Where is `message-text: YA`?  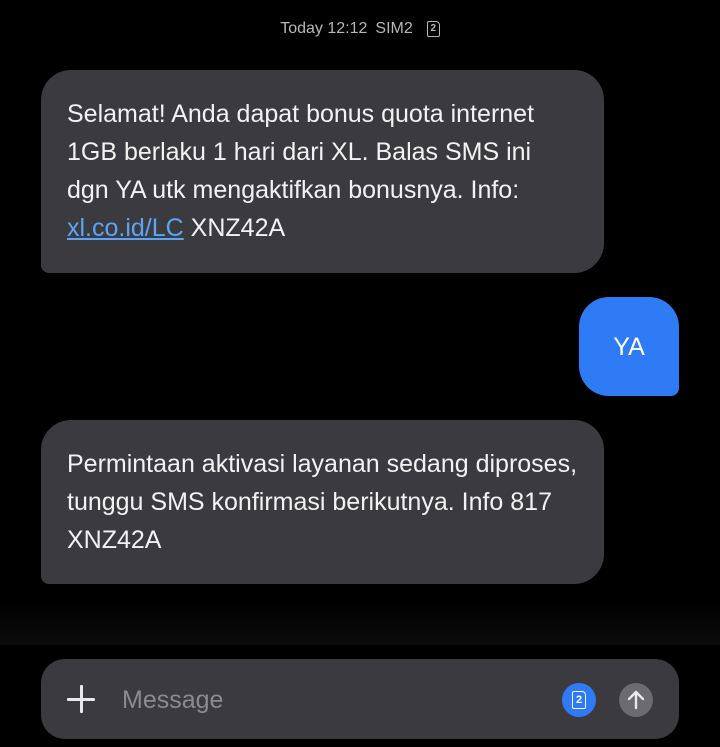
message-text: YA is located at coordinates (629, 346).